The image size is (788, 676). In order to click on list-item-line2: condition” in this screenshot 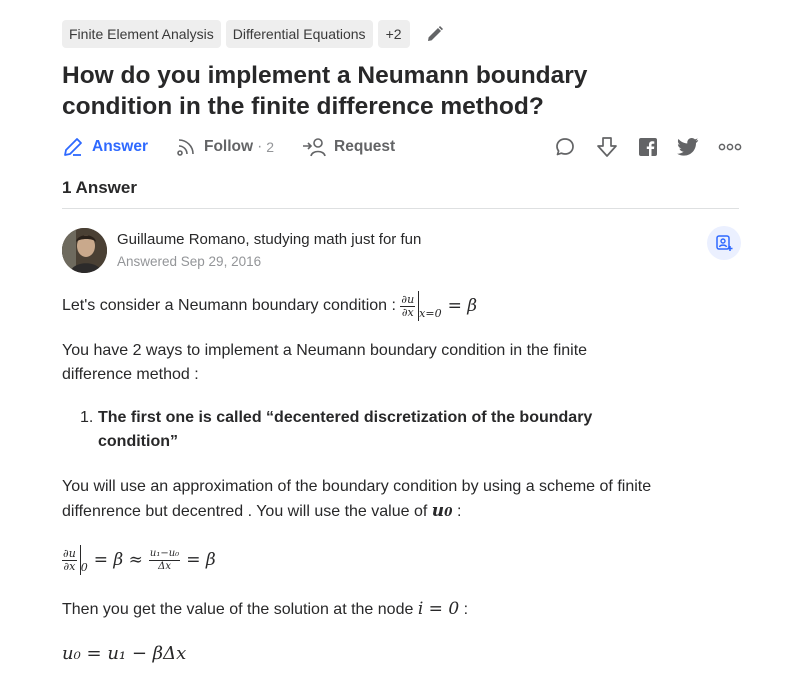, I will do `click(138, 441)`.